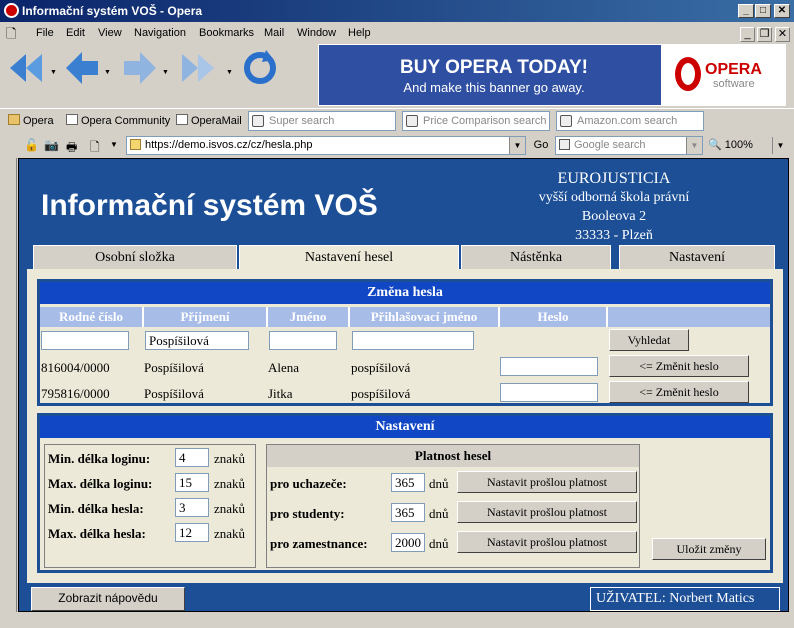 This screenshot has width=794, height=628. What do you see at coordinates (408, 482) in the screenshot?
I see `applicants-days-input: 365` at bounding box center [408, 482].